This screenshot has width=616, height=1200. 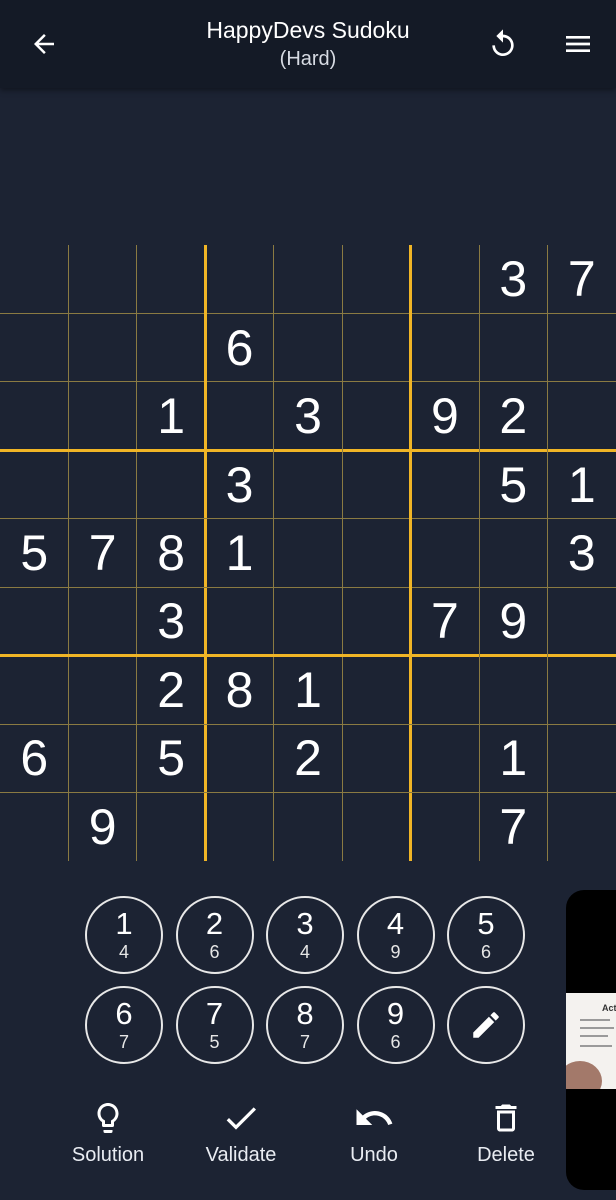 What do you see at coordinates (305, 935) in the screenshot?
I see `number-button-3: 34` at bounding box center [305, 935].